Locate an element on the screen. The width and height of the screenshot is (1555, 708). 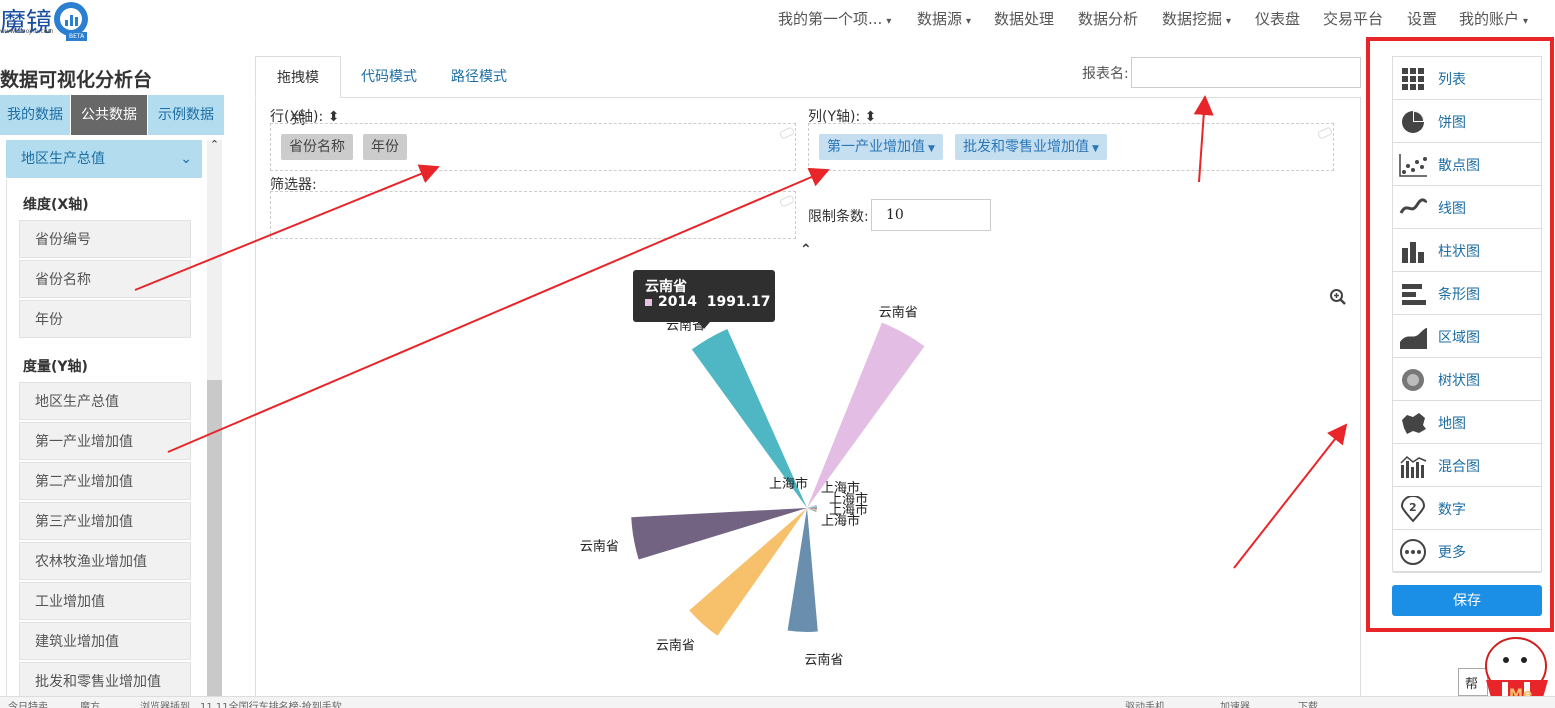
tab-my-data: 我的数据 is located at coordinates (35, 115).